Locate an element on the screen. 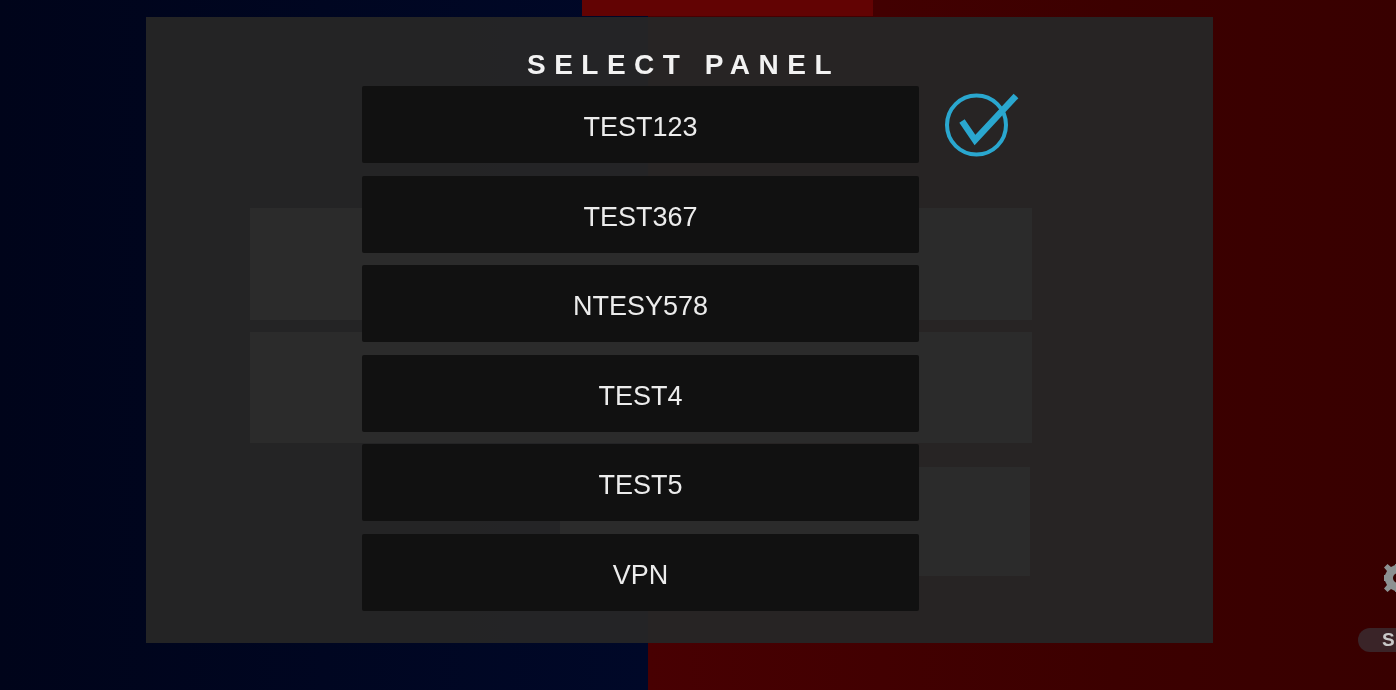 This screenshot has width=1396, height=690. panel-option: TEST5 is located at coordinates (640, 482).